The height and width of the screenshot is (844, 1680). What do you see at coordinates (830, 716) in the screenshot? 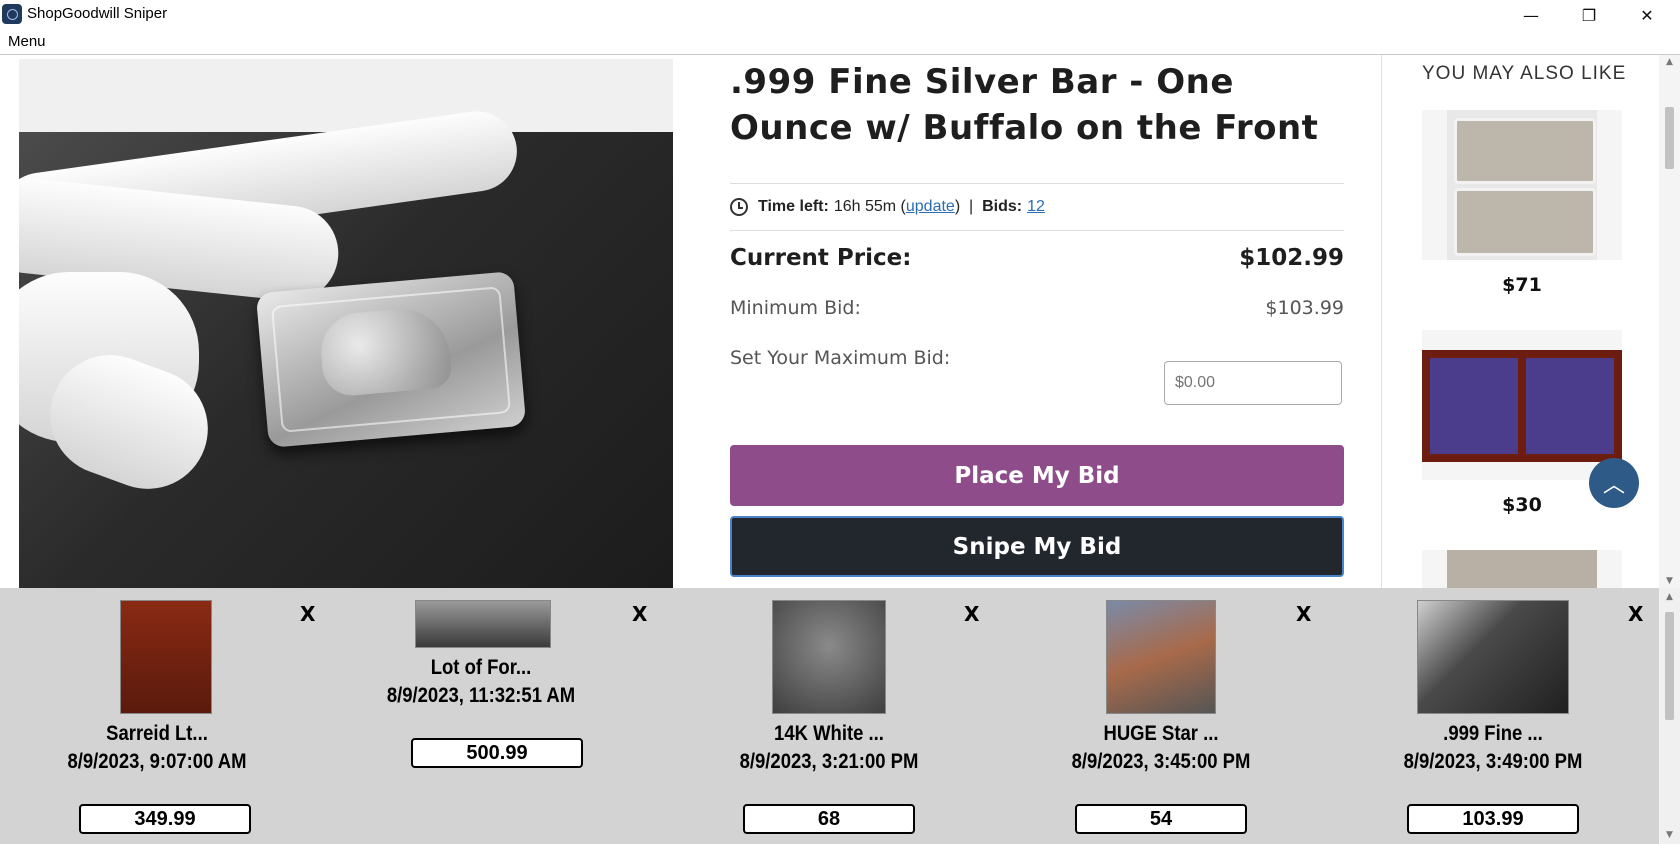
I see `tracked-item: X 14K White ... 8/9/2023, 3:21:00 PM 68` at bounding box center [830, 716].